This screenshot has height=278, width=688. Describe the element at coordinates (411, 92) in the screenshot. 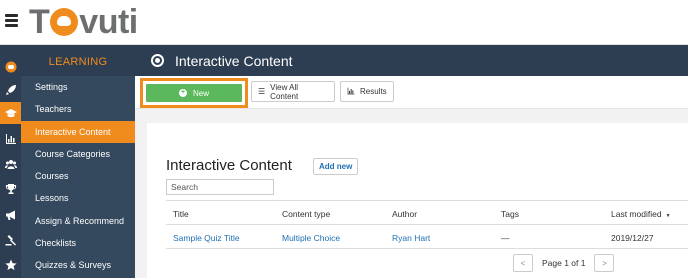

I see `toolbar: + New ☰ View All Content Results` at that location.